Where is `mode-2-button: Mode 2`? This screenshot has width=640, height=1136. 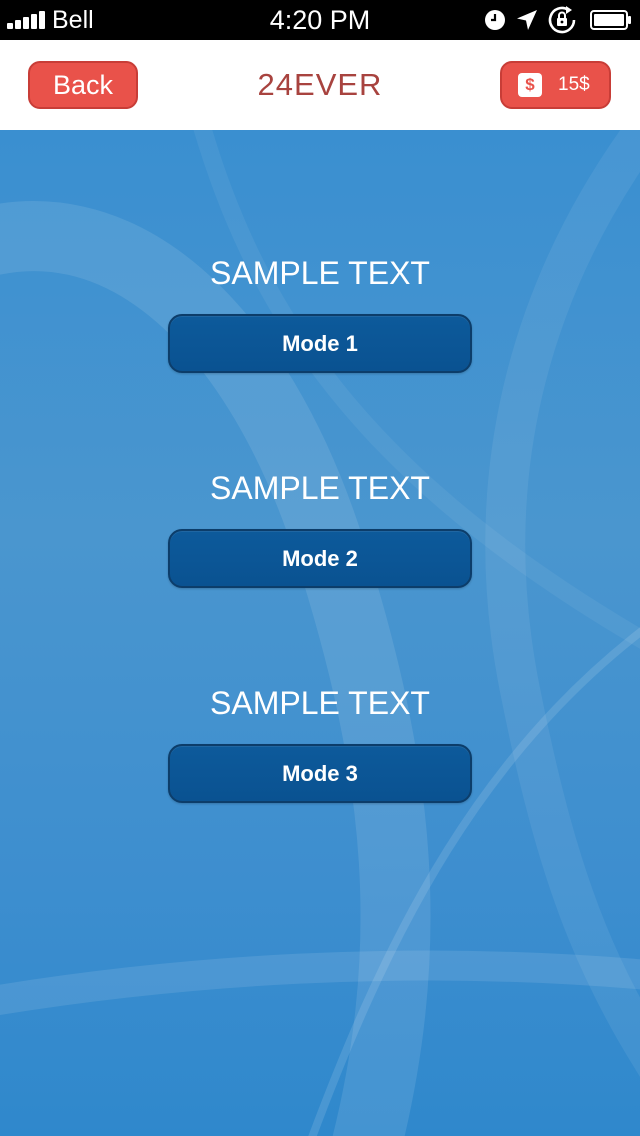
mode-2-button: Mode 2 is located at coordinates (320, 558).